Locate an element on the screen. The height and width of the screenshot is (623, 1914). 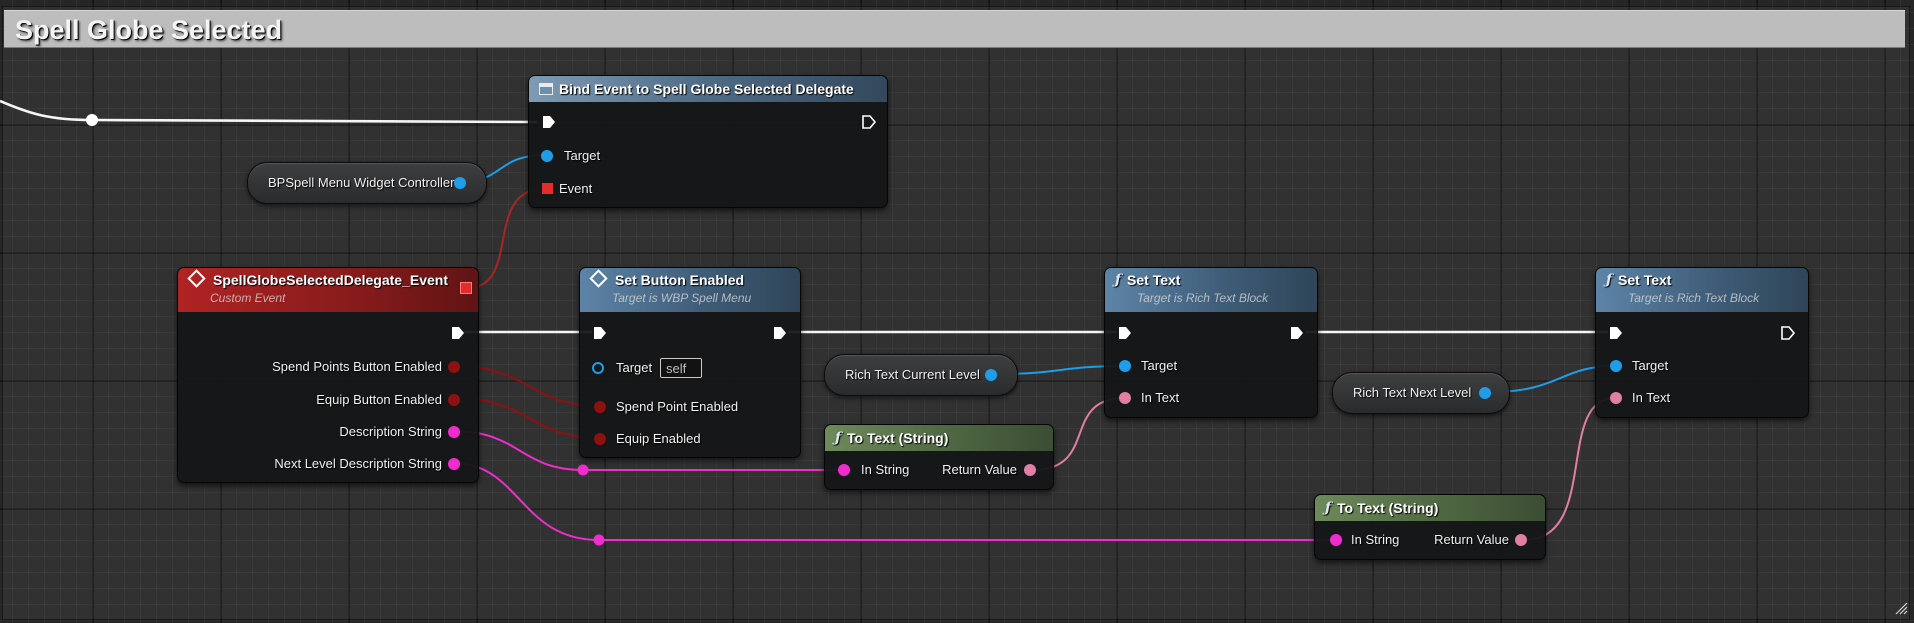
set-text-header-1: ƒ Set Text Target is Rich Text Block is located at coordinates (1211, 290).